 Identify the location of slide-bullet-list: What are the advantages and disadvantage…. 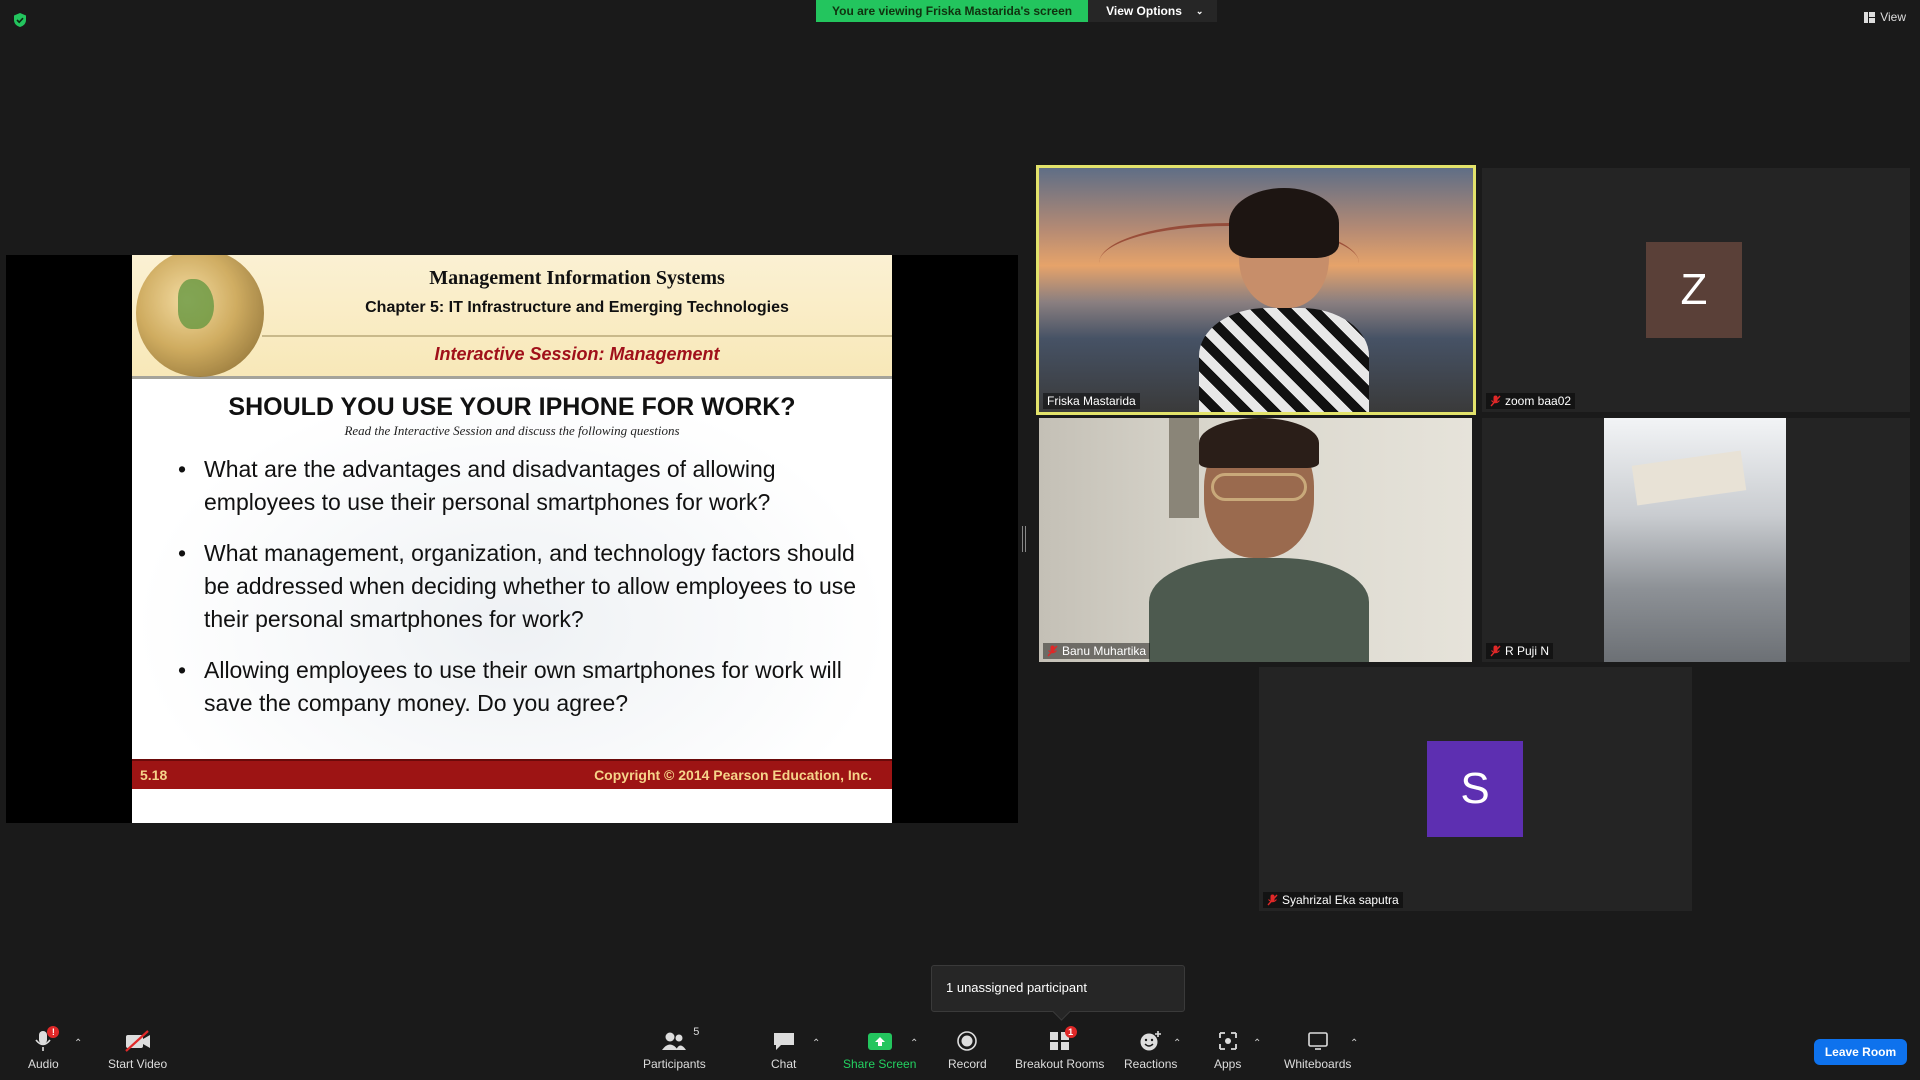
(512, 586).